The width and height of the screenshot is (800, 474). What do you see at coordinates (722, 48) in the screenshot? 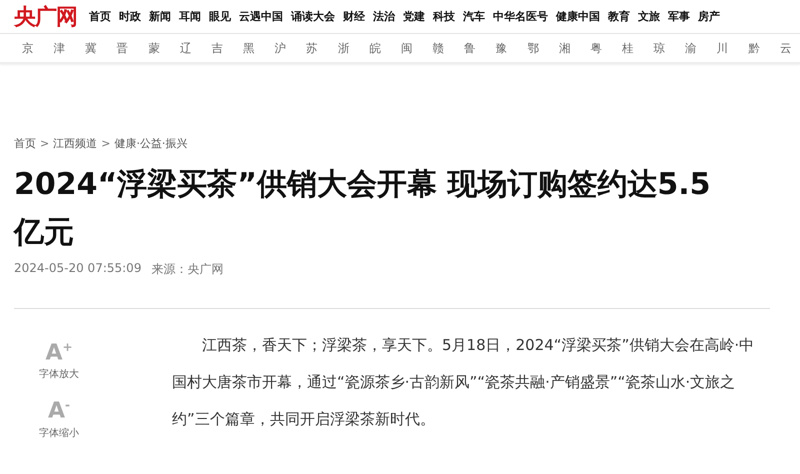
I see `province-link: 川` at bounding box center [722, 48].